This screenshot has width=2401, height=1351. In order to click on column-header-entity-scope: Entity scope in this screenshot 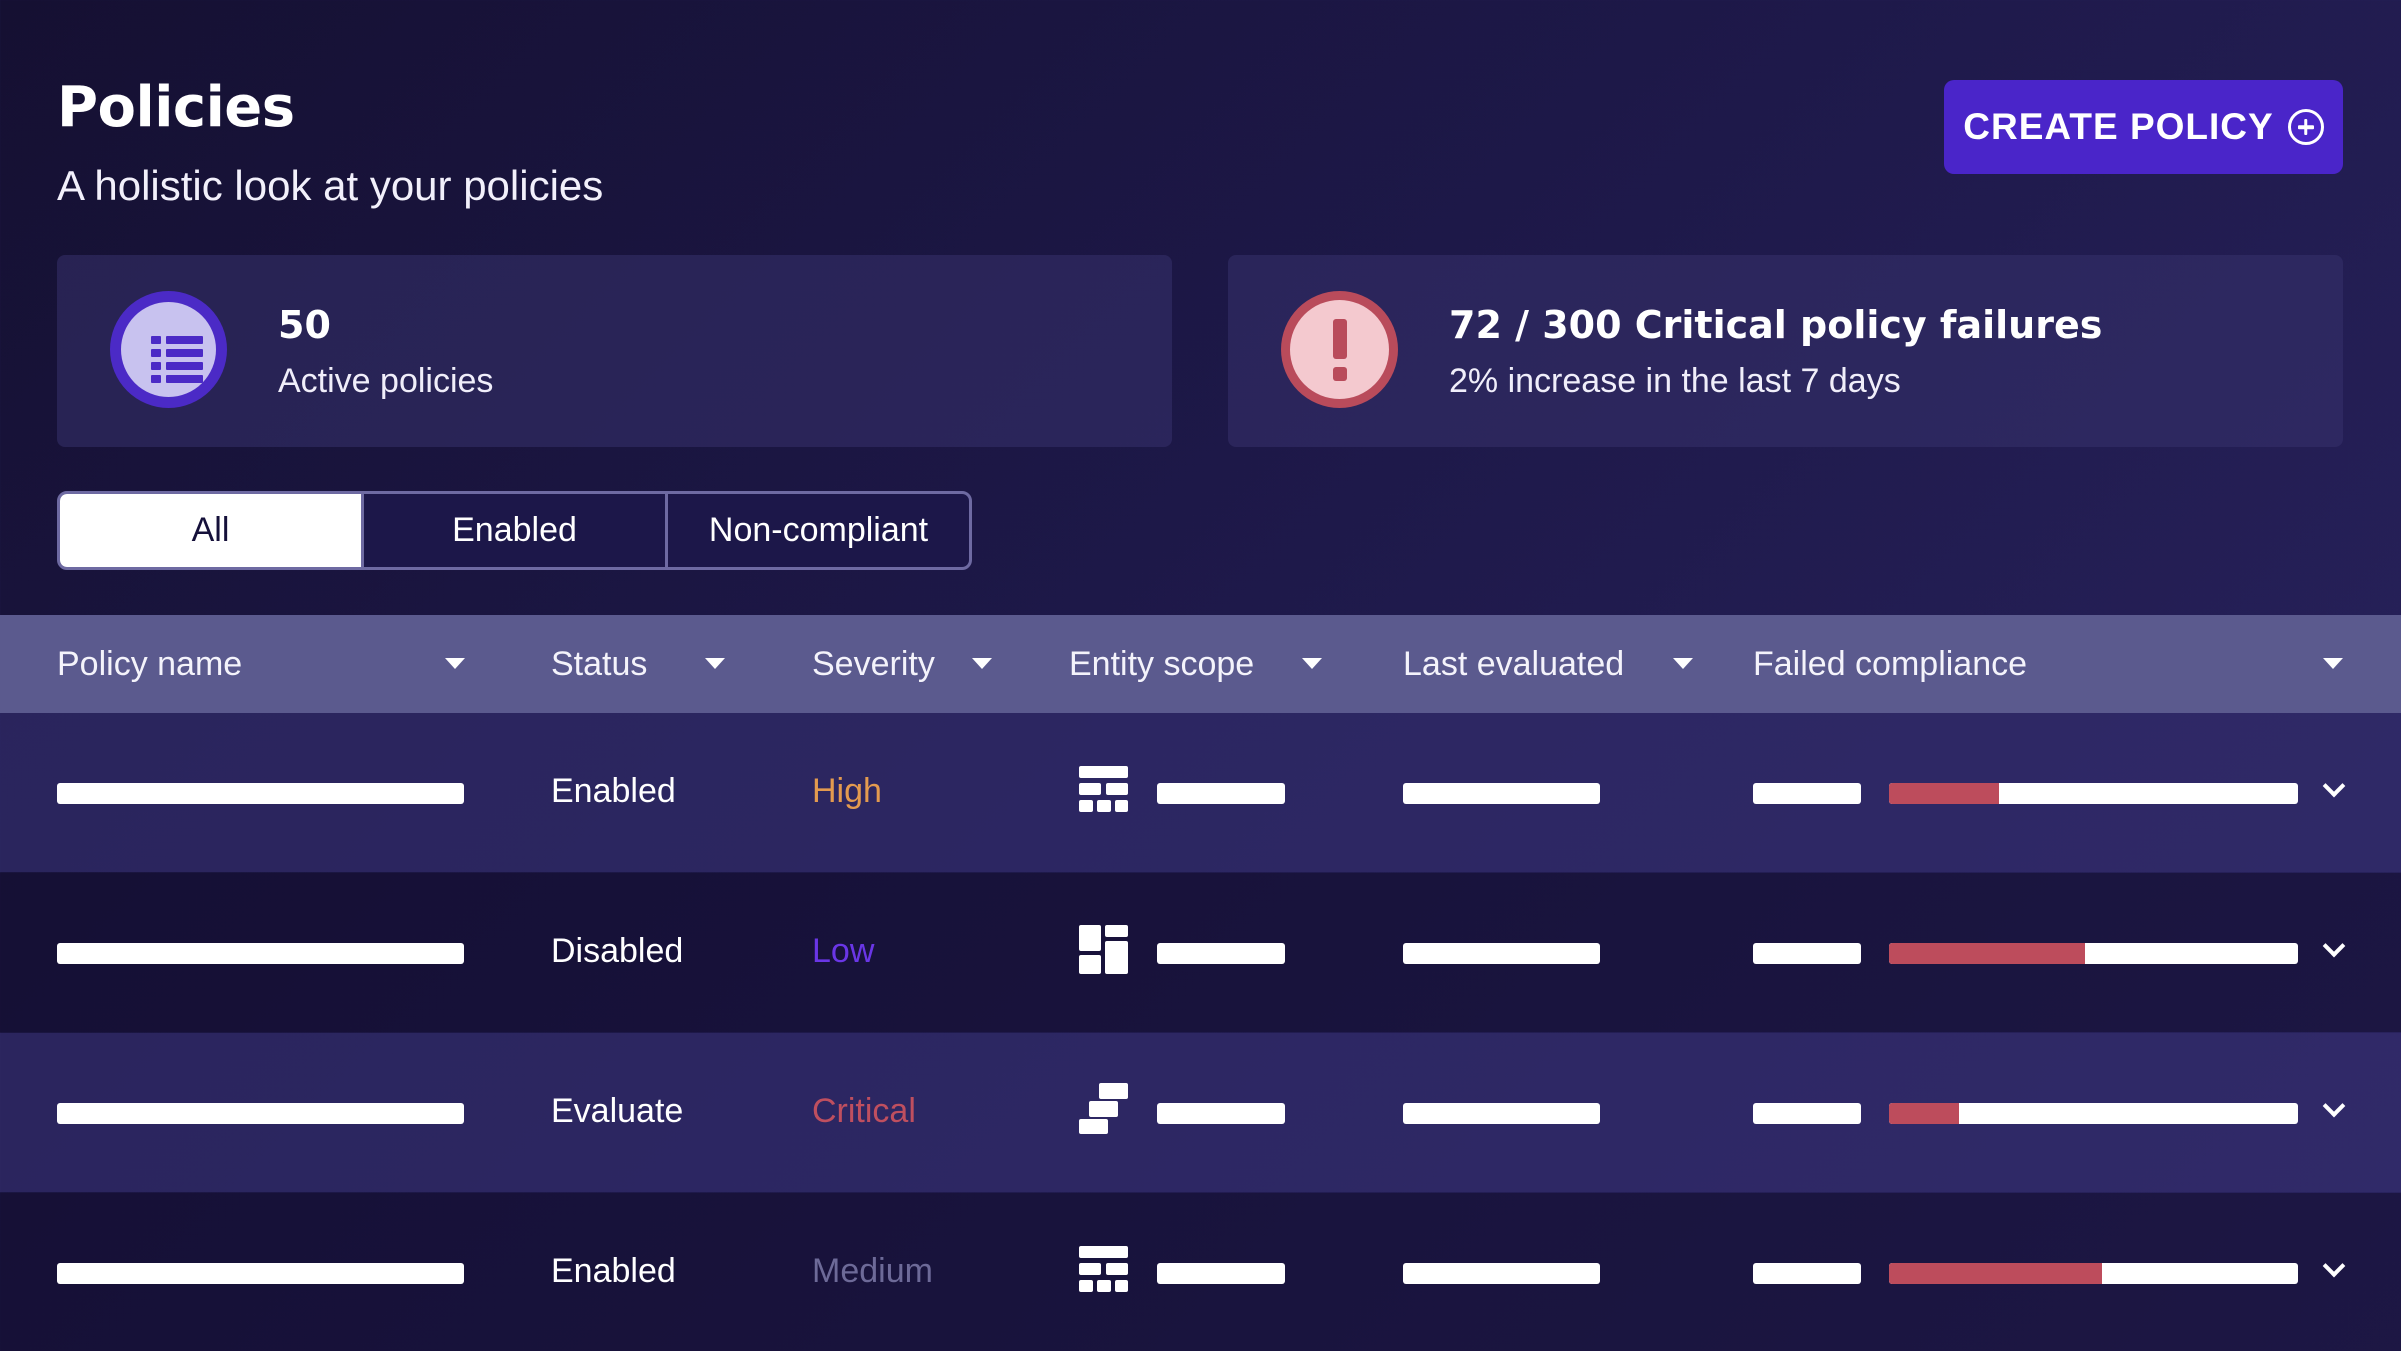, I will do `click(1161, 664)`.